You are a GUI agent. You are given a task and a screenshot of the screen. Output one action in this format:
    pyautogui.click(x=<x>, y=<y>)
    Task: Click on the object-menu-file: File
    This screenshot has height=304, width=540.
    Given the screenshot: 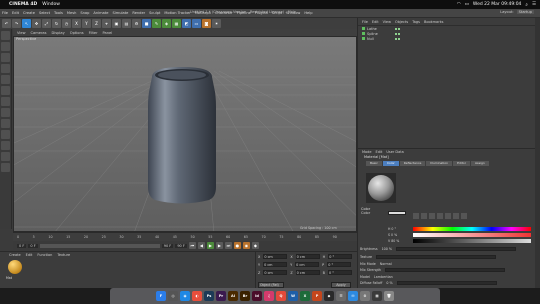 What is the action you would take?
    pyautogui.click(x=365, y=22)
    